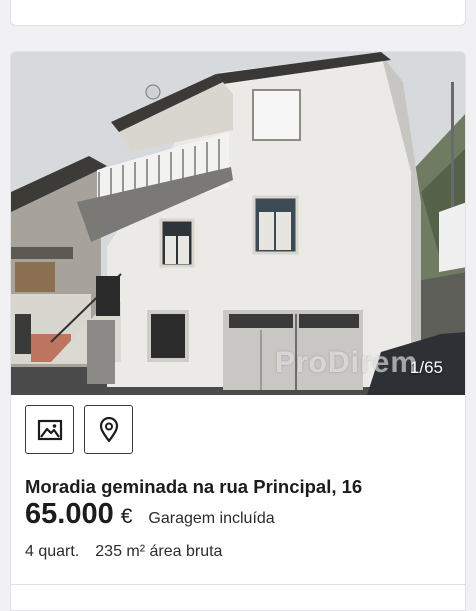 Image resolution: width=476 pixels, height=611 pixels. I want to click on photo-counter: 1/65, so click(426, 367).